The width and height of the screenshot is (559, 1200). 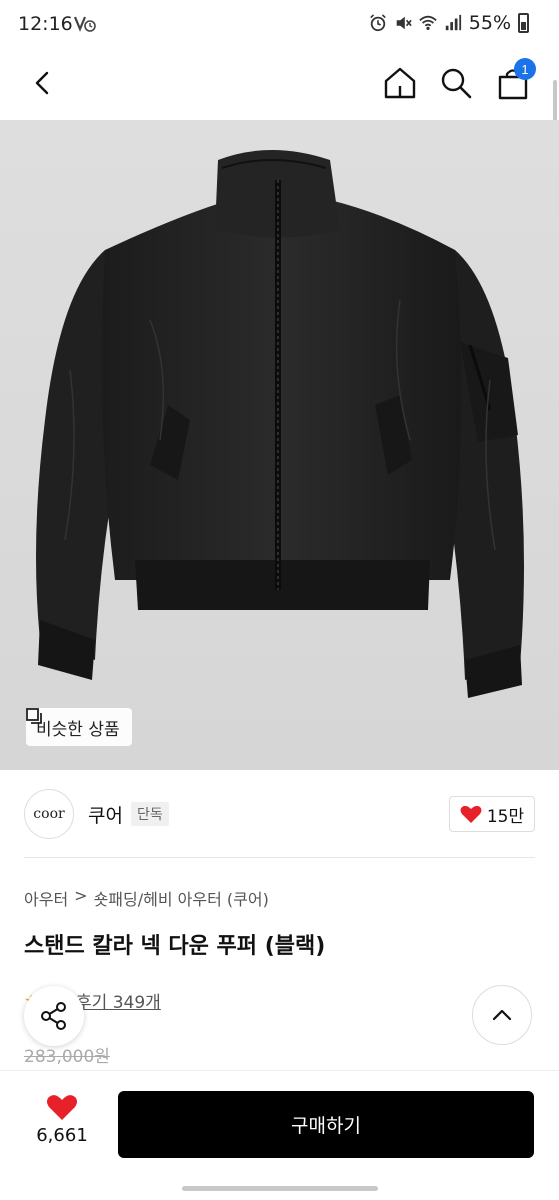 I want to click on wishlist-count: 6,661, so click(x=62, y=1135).